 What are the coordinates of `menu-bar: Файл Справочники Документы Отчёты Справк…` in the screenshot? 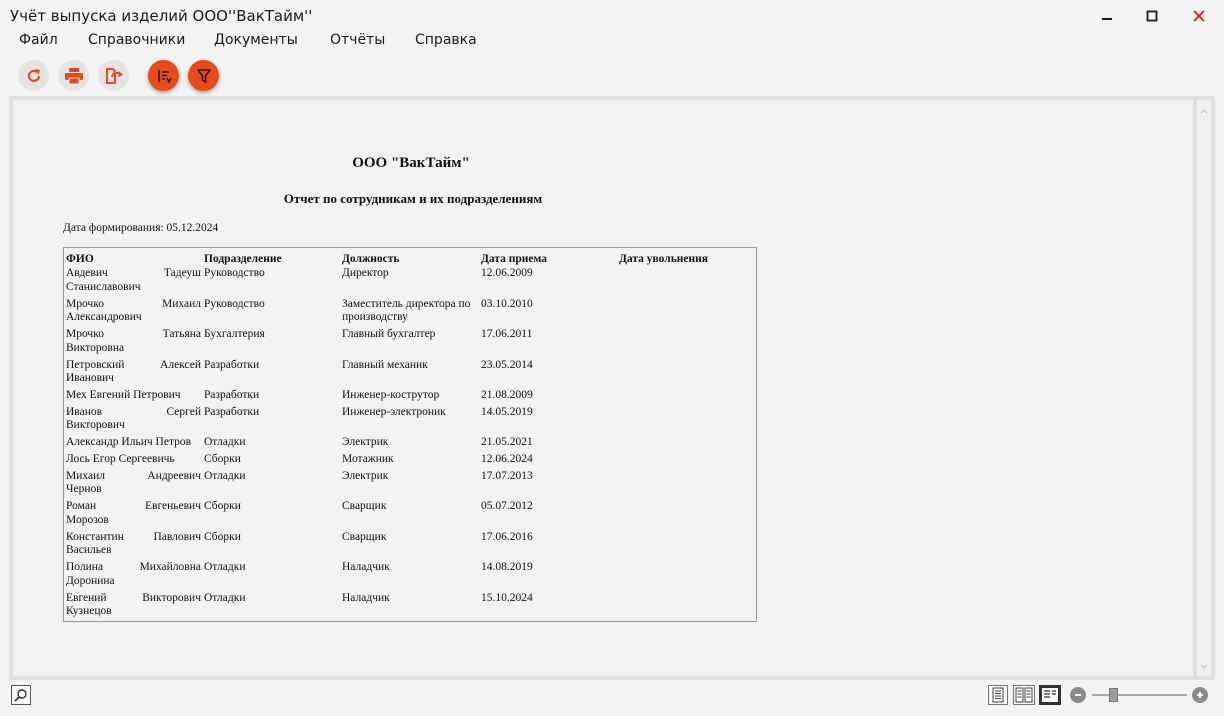 It's located at (612, 41).